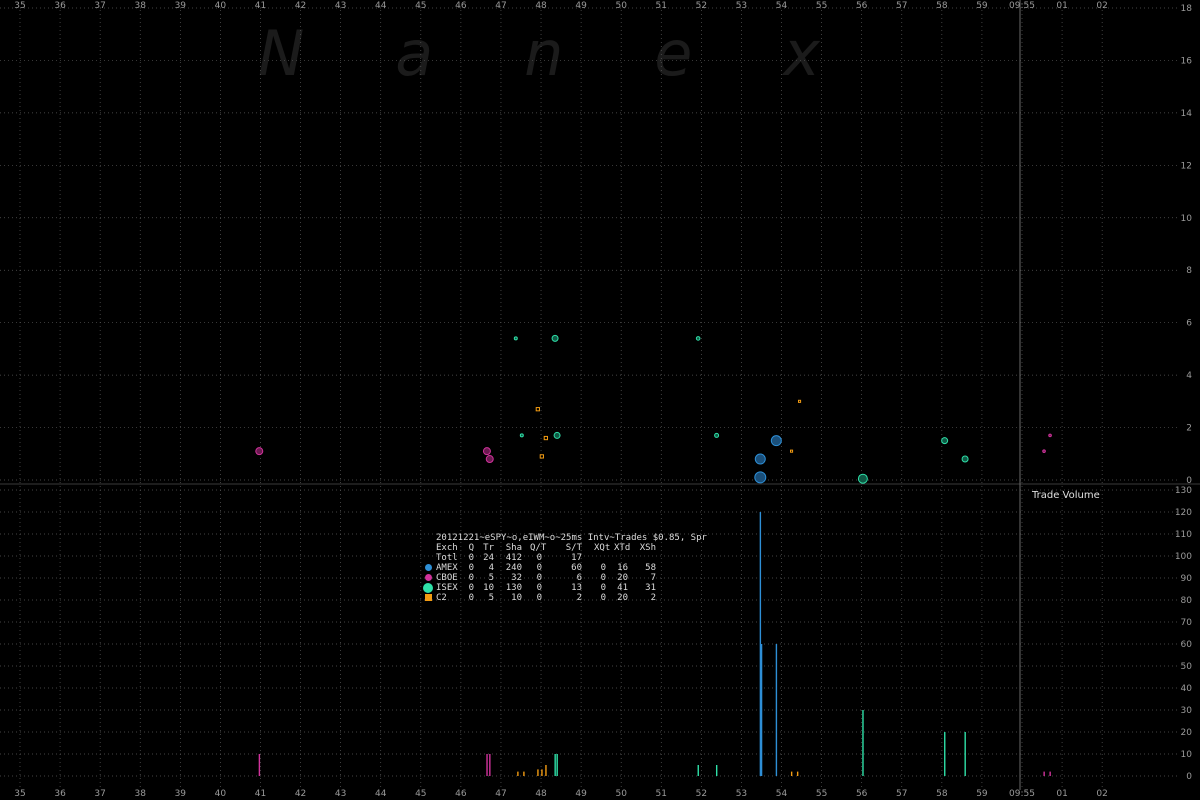  I want to click on bottom-time-label: 01, so click(1061, 794).